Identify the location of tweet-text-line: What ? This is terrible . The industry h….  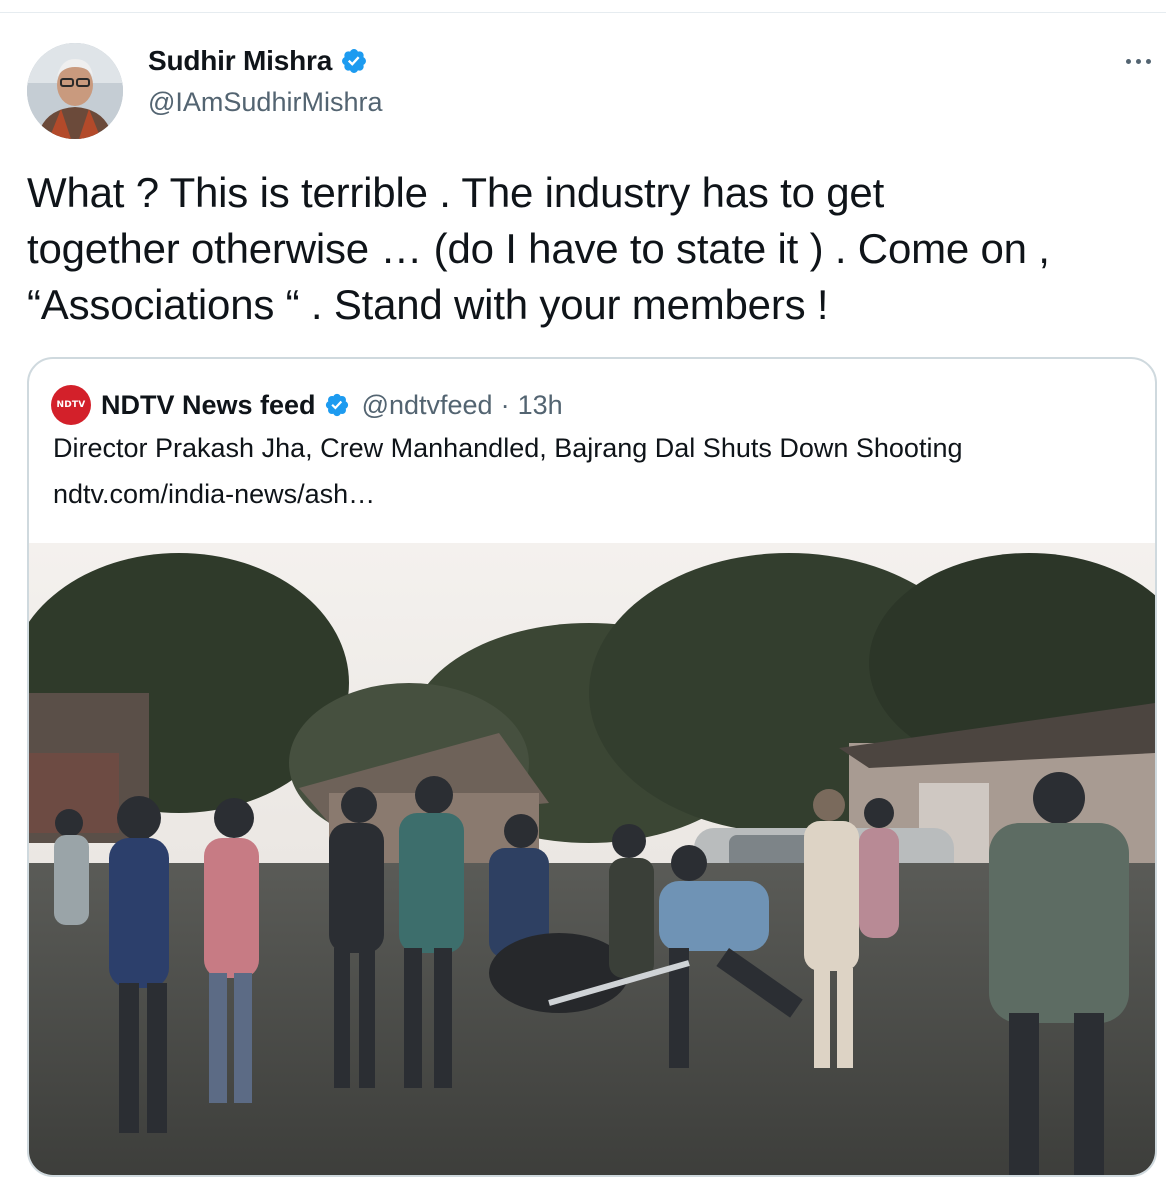
(456, 192).